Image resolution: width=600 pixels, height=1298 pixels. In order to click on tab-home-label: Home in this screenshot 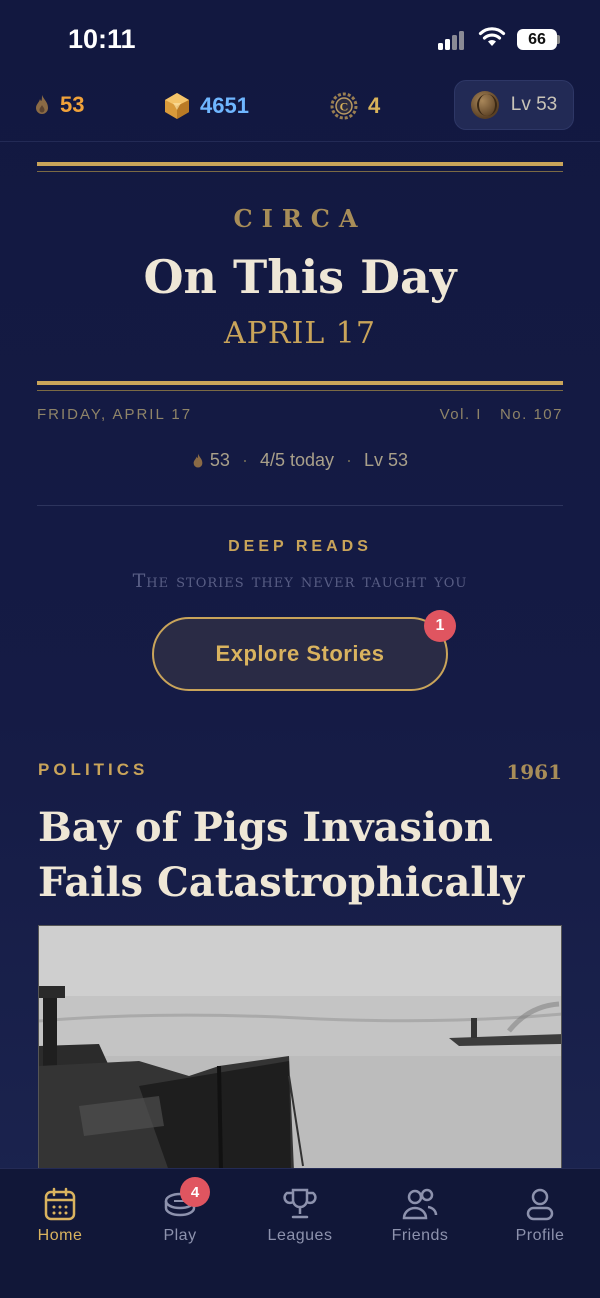, I will do `click(60, 1235)`.